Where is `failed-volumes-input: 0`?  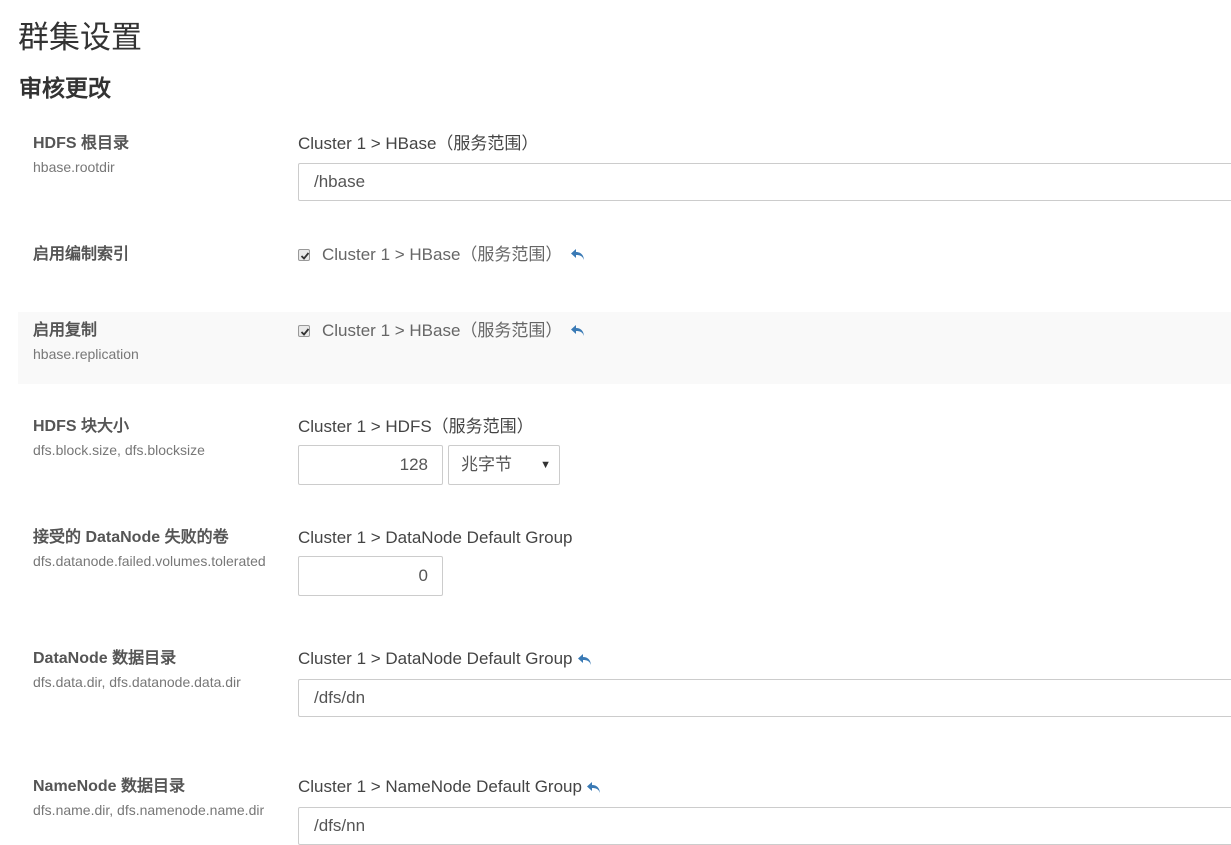 failed-volumes-input: 0 is located at coordinates (370, 576).